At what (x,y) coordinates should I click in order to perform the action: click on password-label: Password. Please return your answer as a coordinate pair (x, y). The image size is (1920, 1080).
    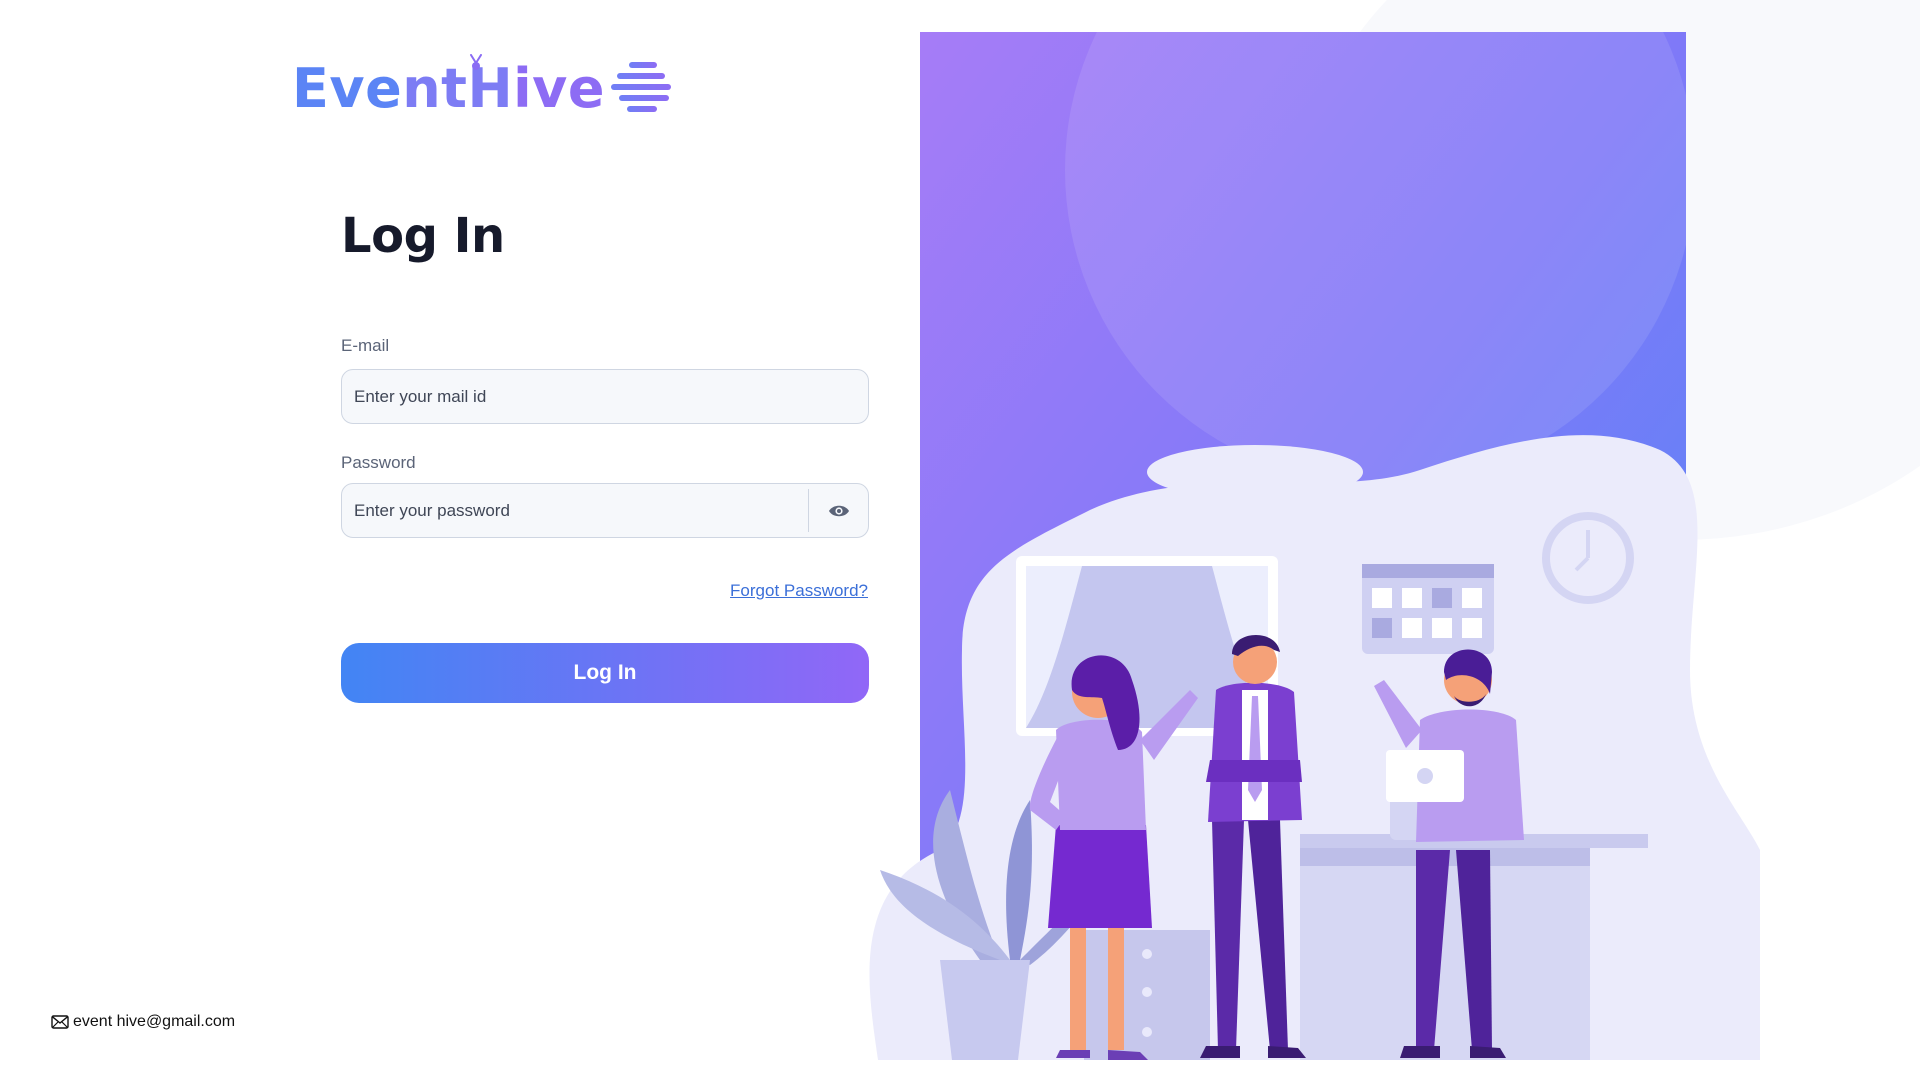
    Looking at the image, I should click on (378, 462).